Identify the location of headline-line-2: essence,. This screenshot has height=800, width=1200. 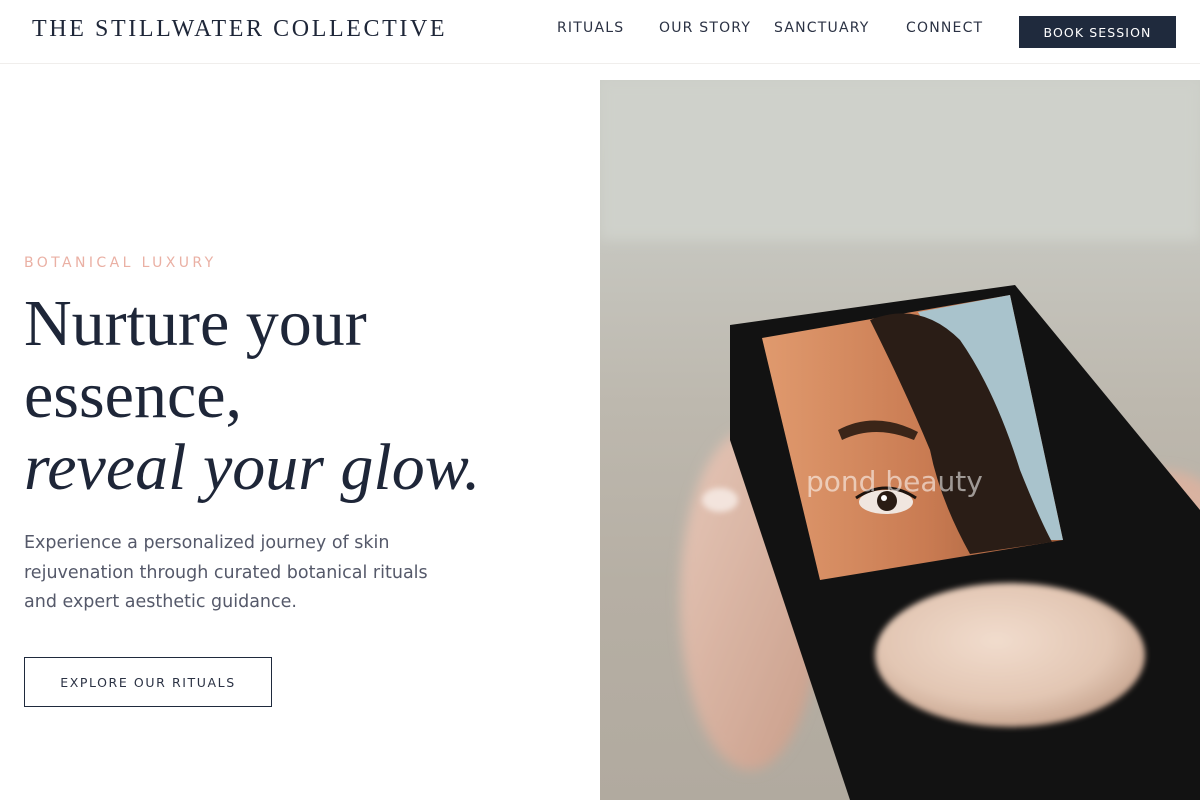
(133, 395).